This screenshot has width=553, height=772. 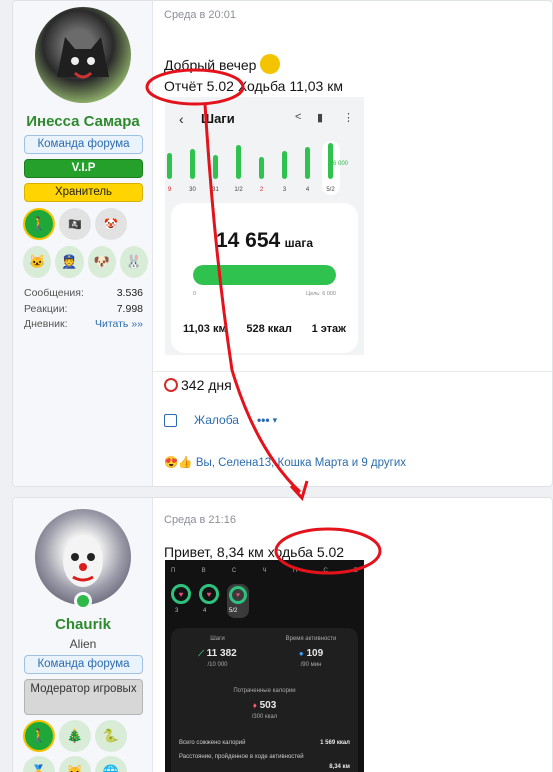 I want to click on steps-goal: /10 000, so click(x=217, y=665).